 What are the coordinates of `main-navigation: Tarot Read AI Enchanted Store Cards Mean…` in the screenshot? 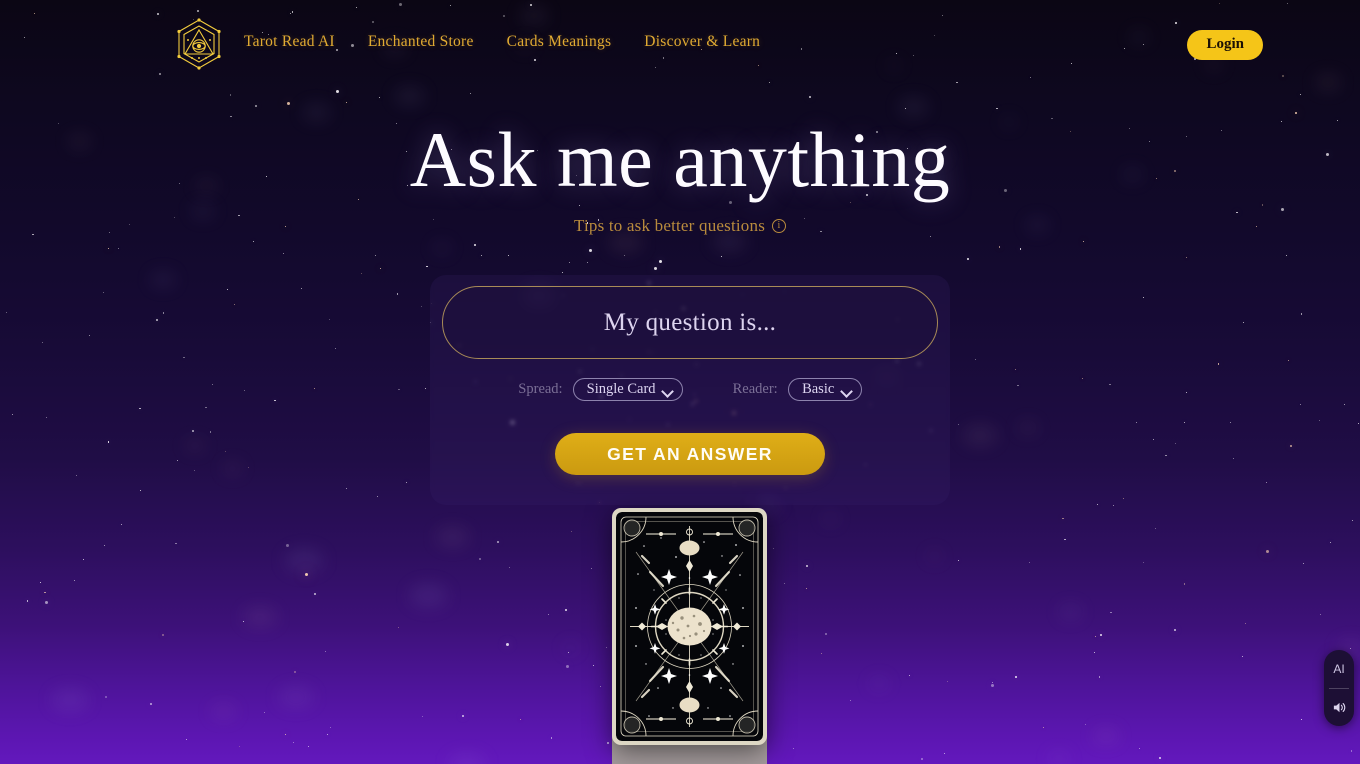 It's located at (502, 42).